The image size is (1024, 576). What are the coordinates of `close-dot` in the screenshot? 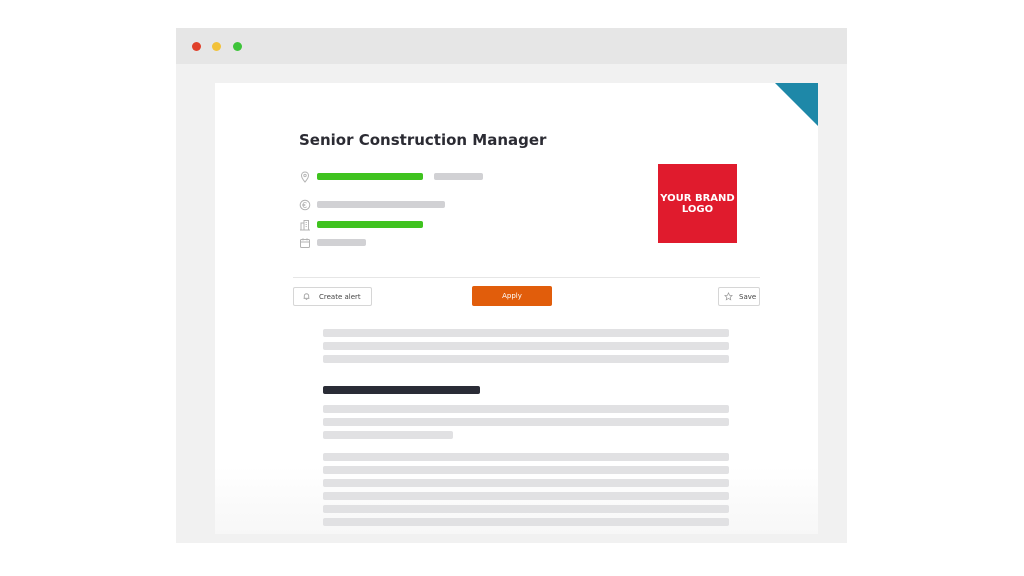 It's located at (196, 46).